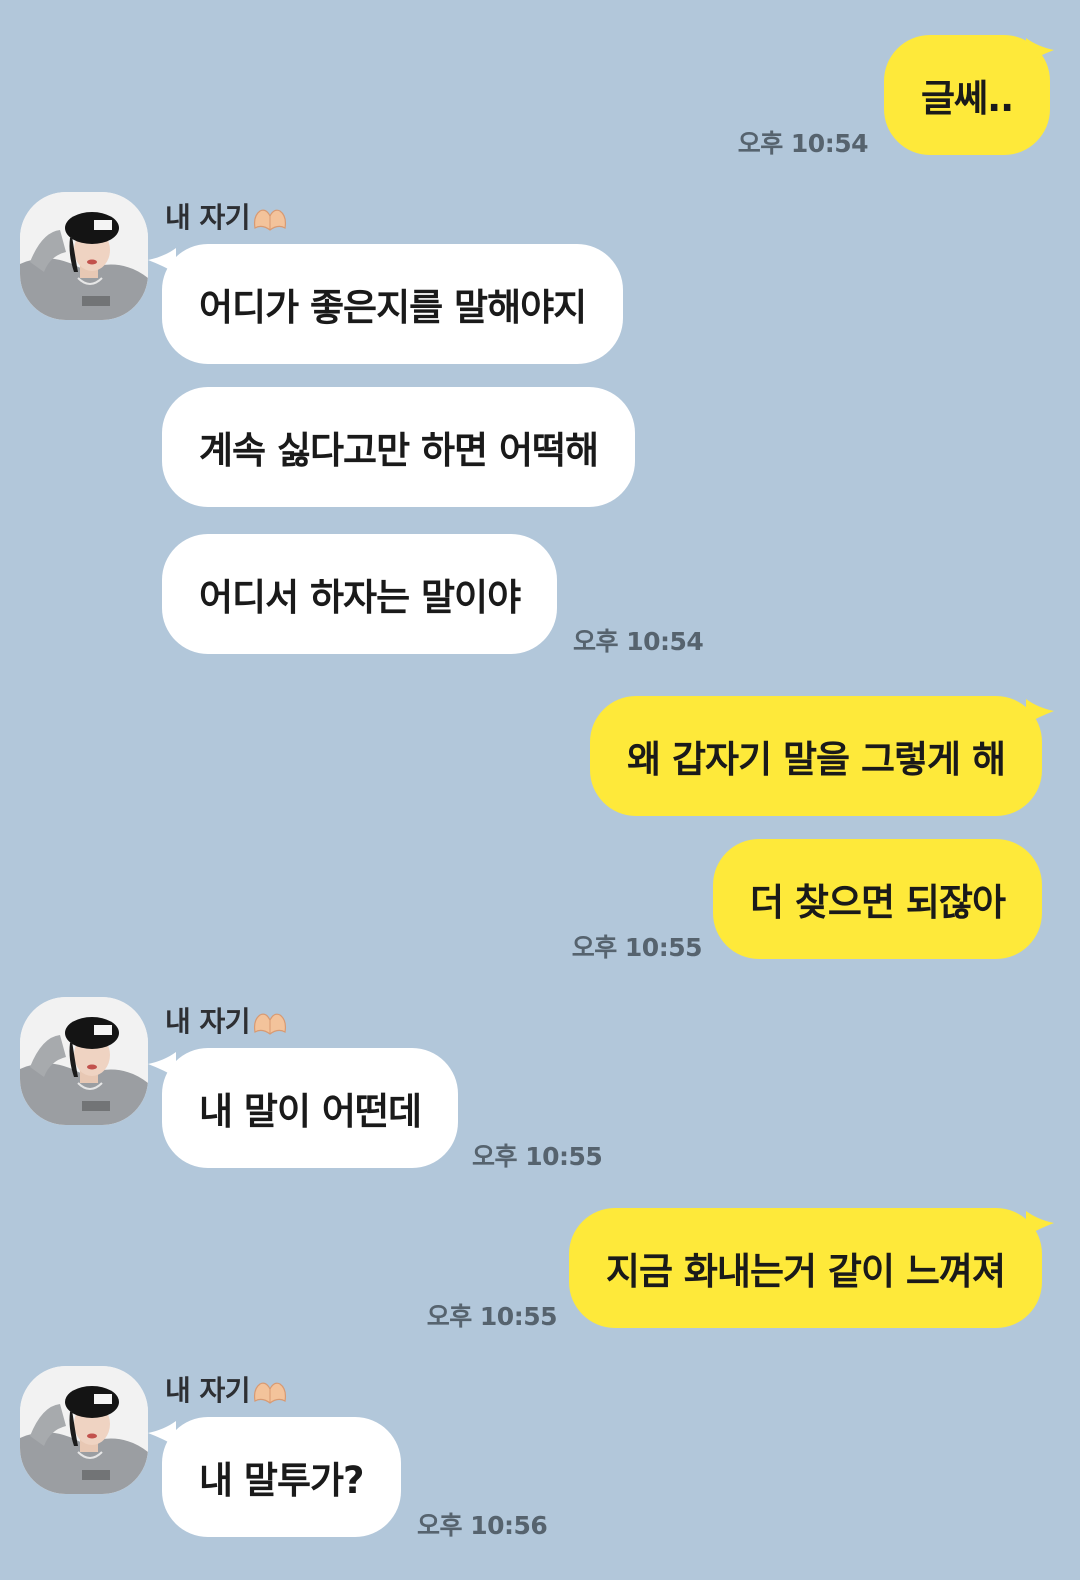  I want to click on message-bubble-incoming: 어디서 하자는 말이야, so click(360, 594).